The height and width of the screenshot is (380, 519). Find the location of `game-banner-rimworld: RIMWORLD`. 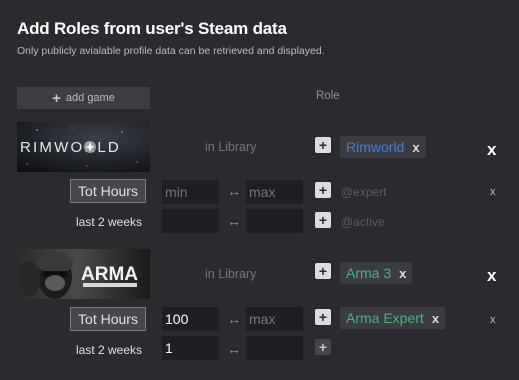

game-banner-rimworld: RIMWORLD is located at coordinates (83, 147).